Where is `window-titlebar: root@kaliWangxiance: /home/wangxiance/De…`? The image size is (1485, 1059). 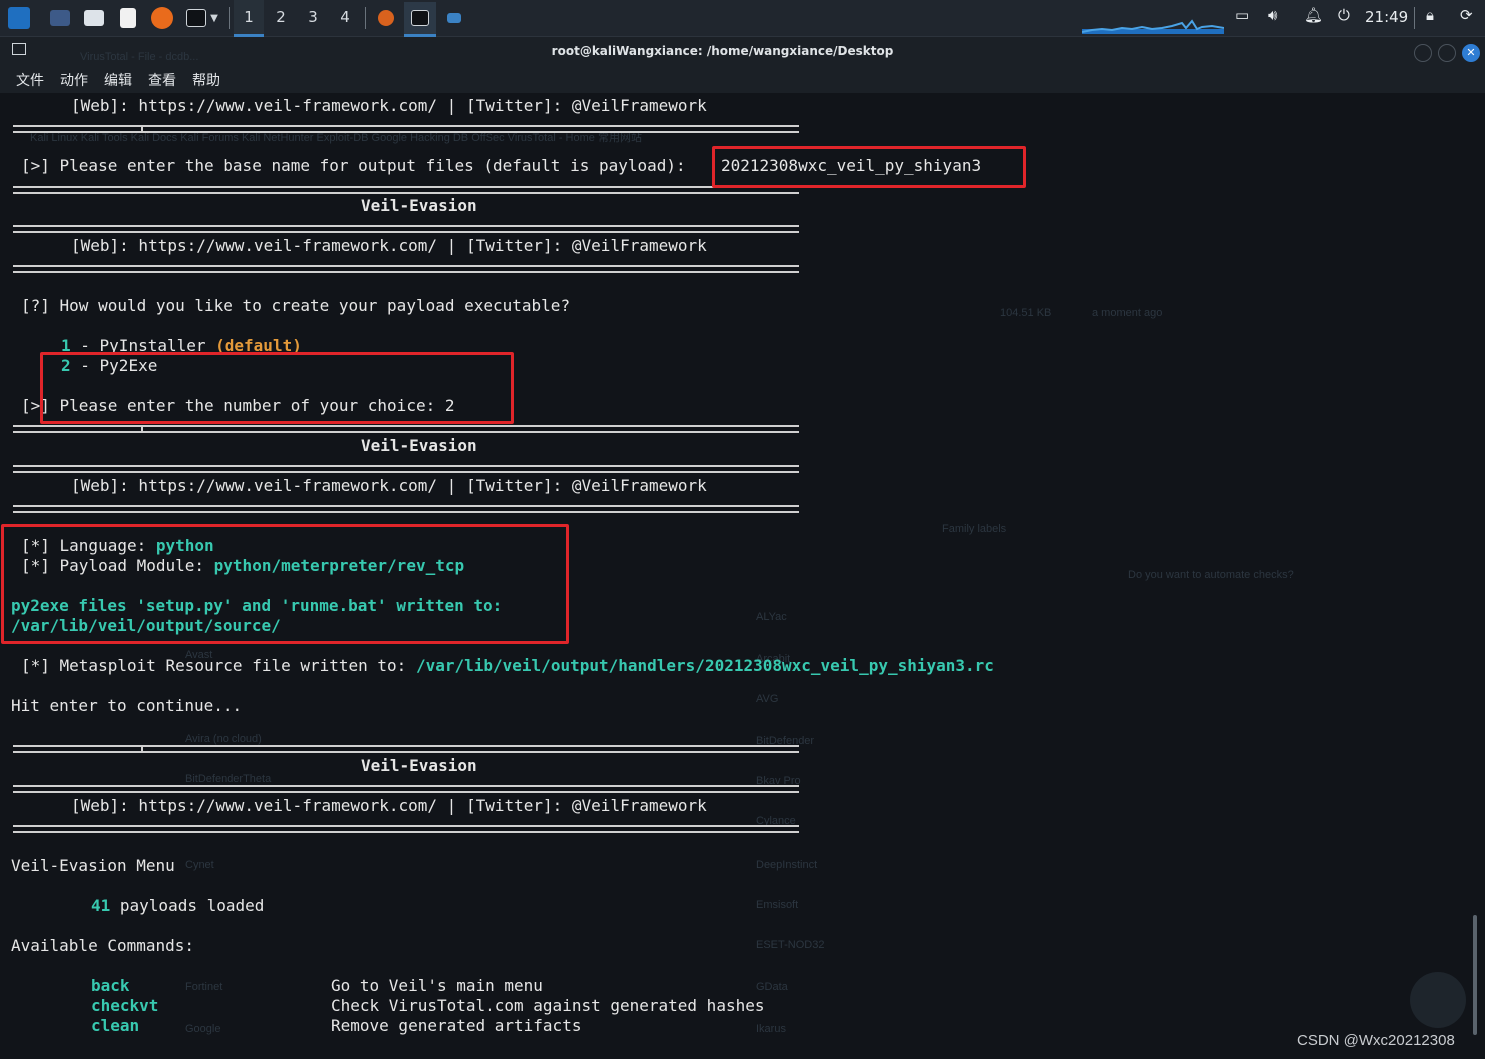
window-titlebar: root@kaliWangxiance: /home/wangxiance/De… is located at coordinates (742, 52).